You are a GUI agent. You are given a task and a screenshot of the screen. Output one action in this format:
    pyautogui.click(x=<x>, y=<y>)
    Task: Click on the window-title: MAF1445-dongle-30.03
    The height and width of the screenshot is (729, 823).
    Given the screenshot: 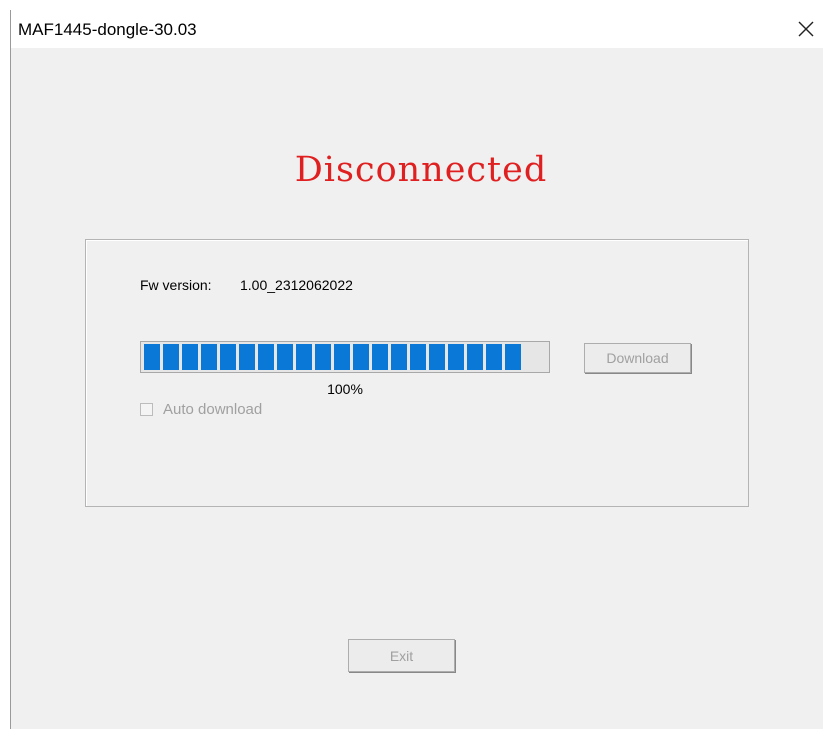 What is the action you would take?
    pyautogui.click(x=107, y=29)
    